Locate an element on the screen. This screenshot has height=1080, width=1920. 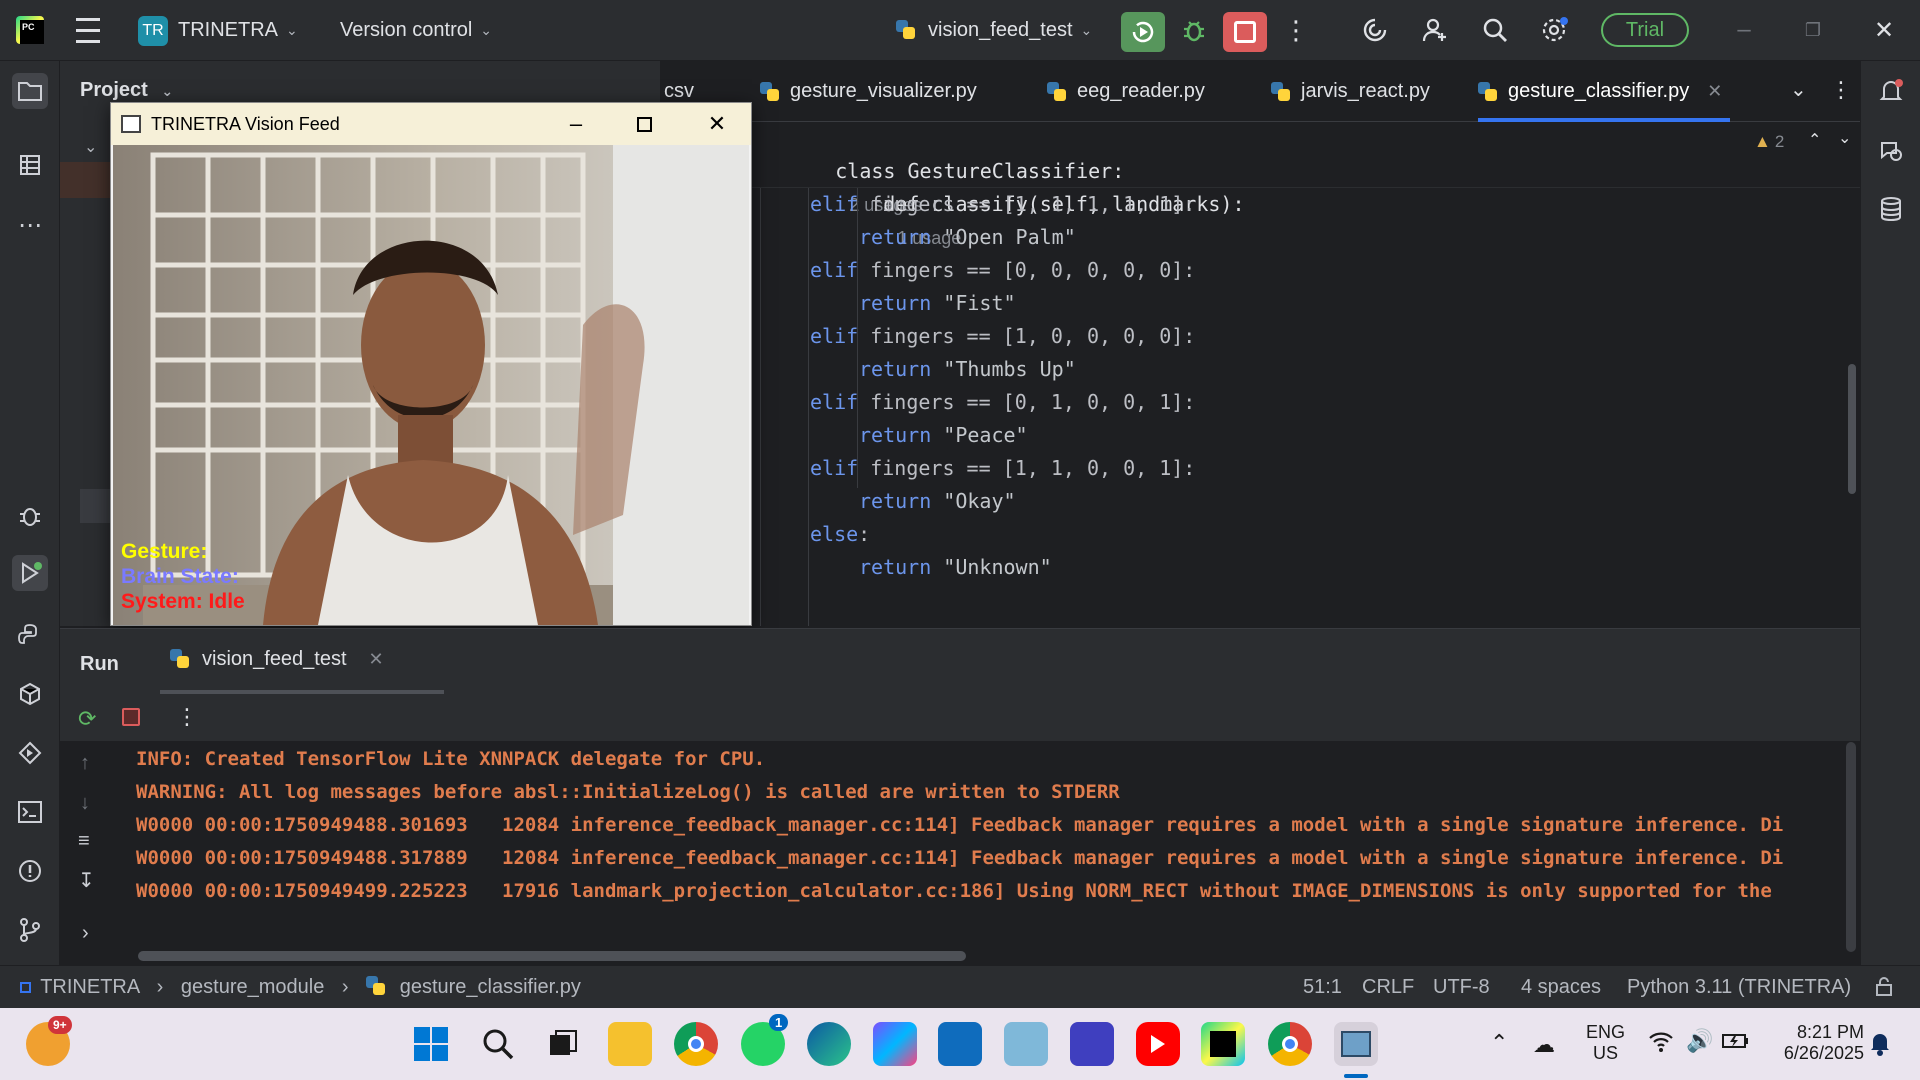
tree-chevron-icon: ⌄ is located at coordinates (90, 147).